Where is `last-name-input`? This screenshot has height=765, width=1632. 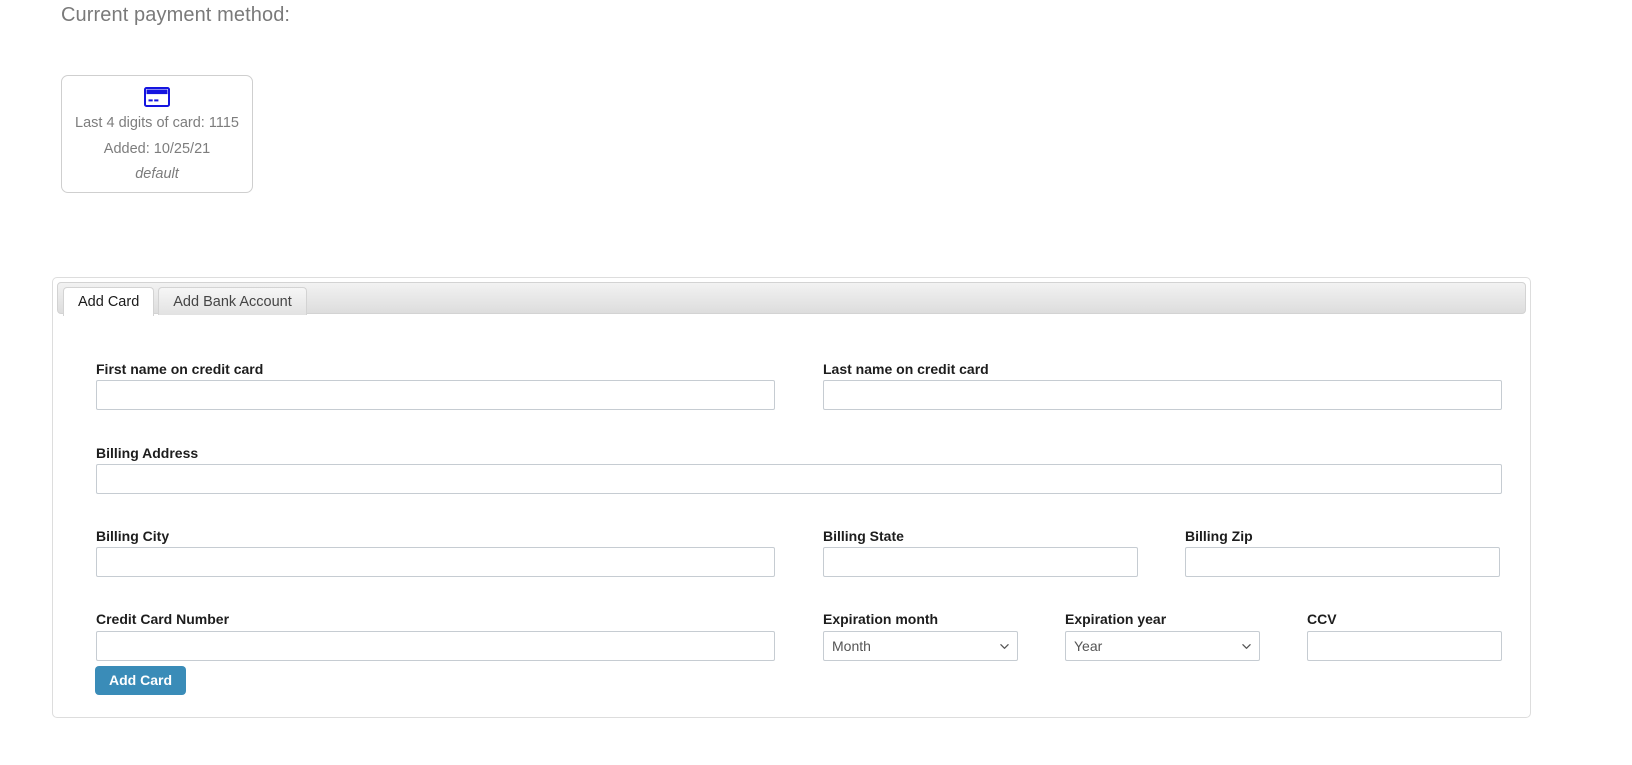
last-name-input is located at coordinates (1162, 395).